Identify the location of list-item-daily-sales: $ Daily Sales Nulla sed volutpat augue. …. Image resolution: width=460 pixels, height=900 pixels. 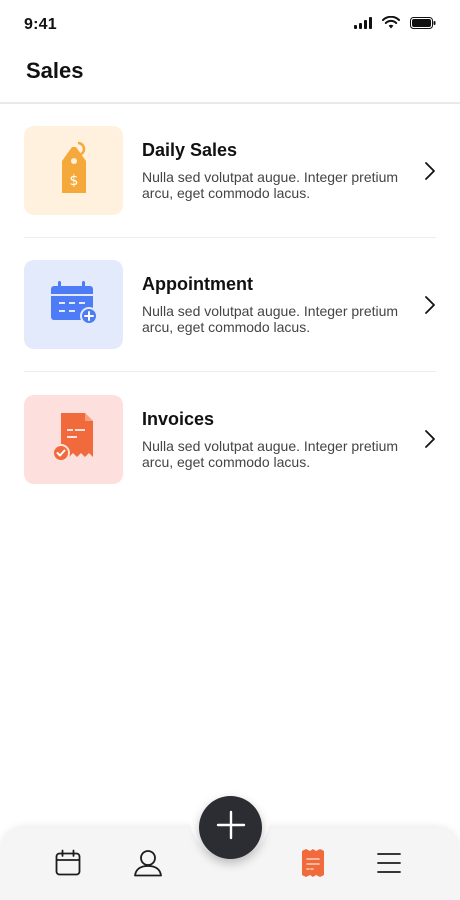
(230, 171).